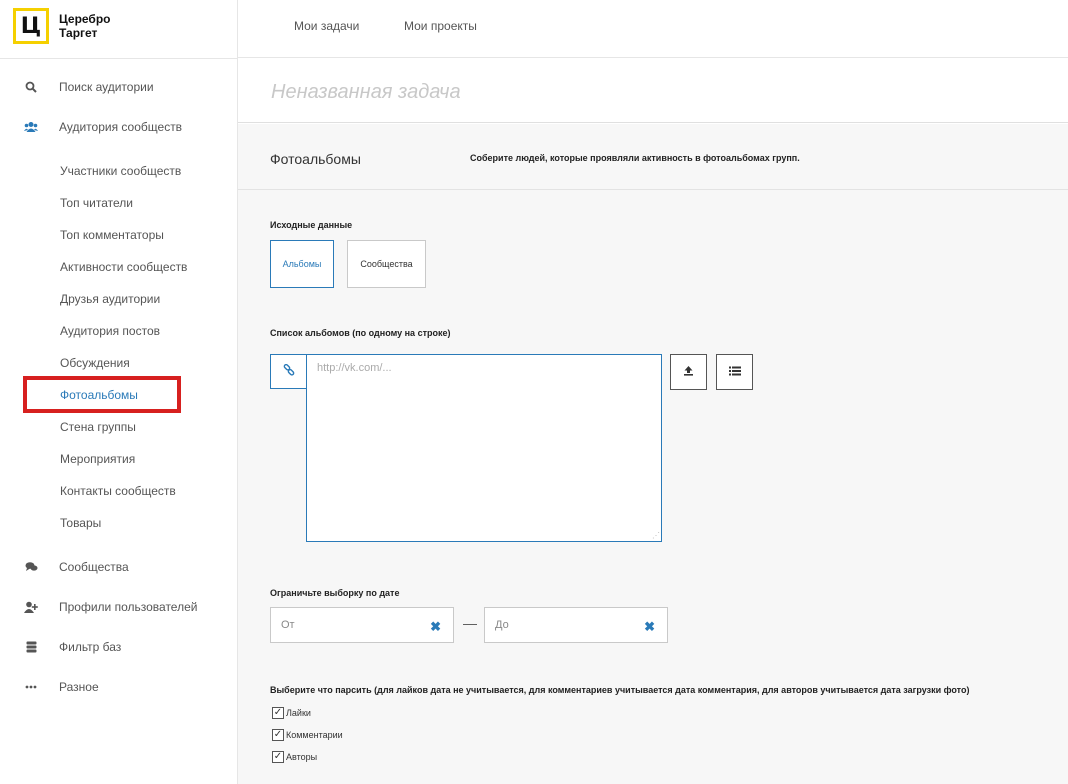  Describe the element at coordinates (95, 363) in the screenshot. I see `subitem-discussions: Обсуждения` at that location.